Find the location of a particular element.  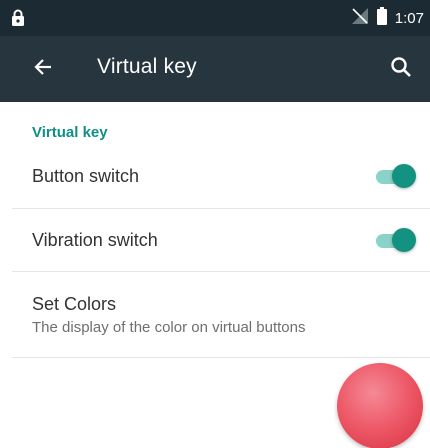

back-button is located at coordinates (43, 69).